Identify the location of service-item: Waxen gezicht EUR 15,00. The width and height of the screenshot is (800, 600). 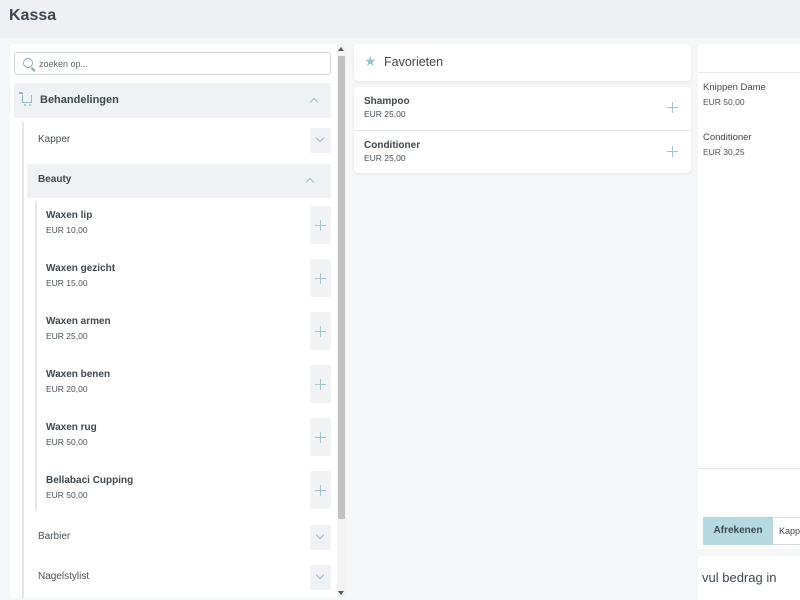
(185, 280).